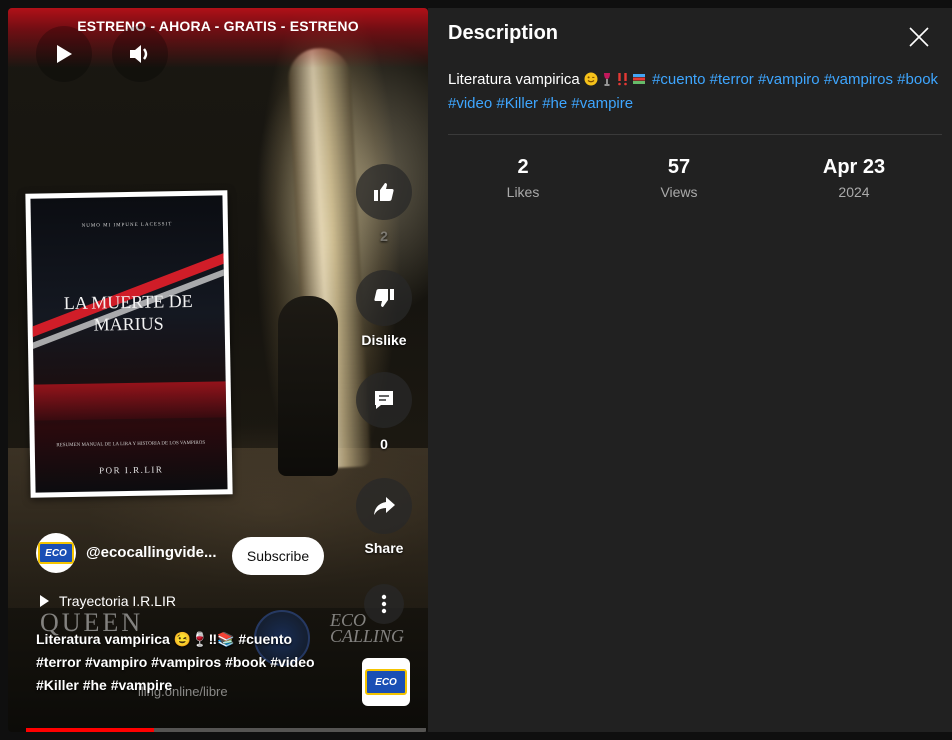 This screenshot has width=952, height=740. Describe the element at coordinates (503, 33) in the screenshot. I see `panel-title: Description` at that location.